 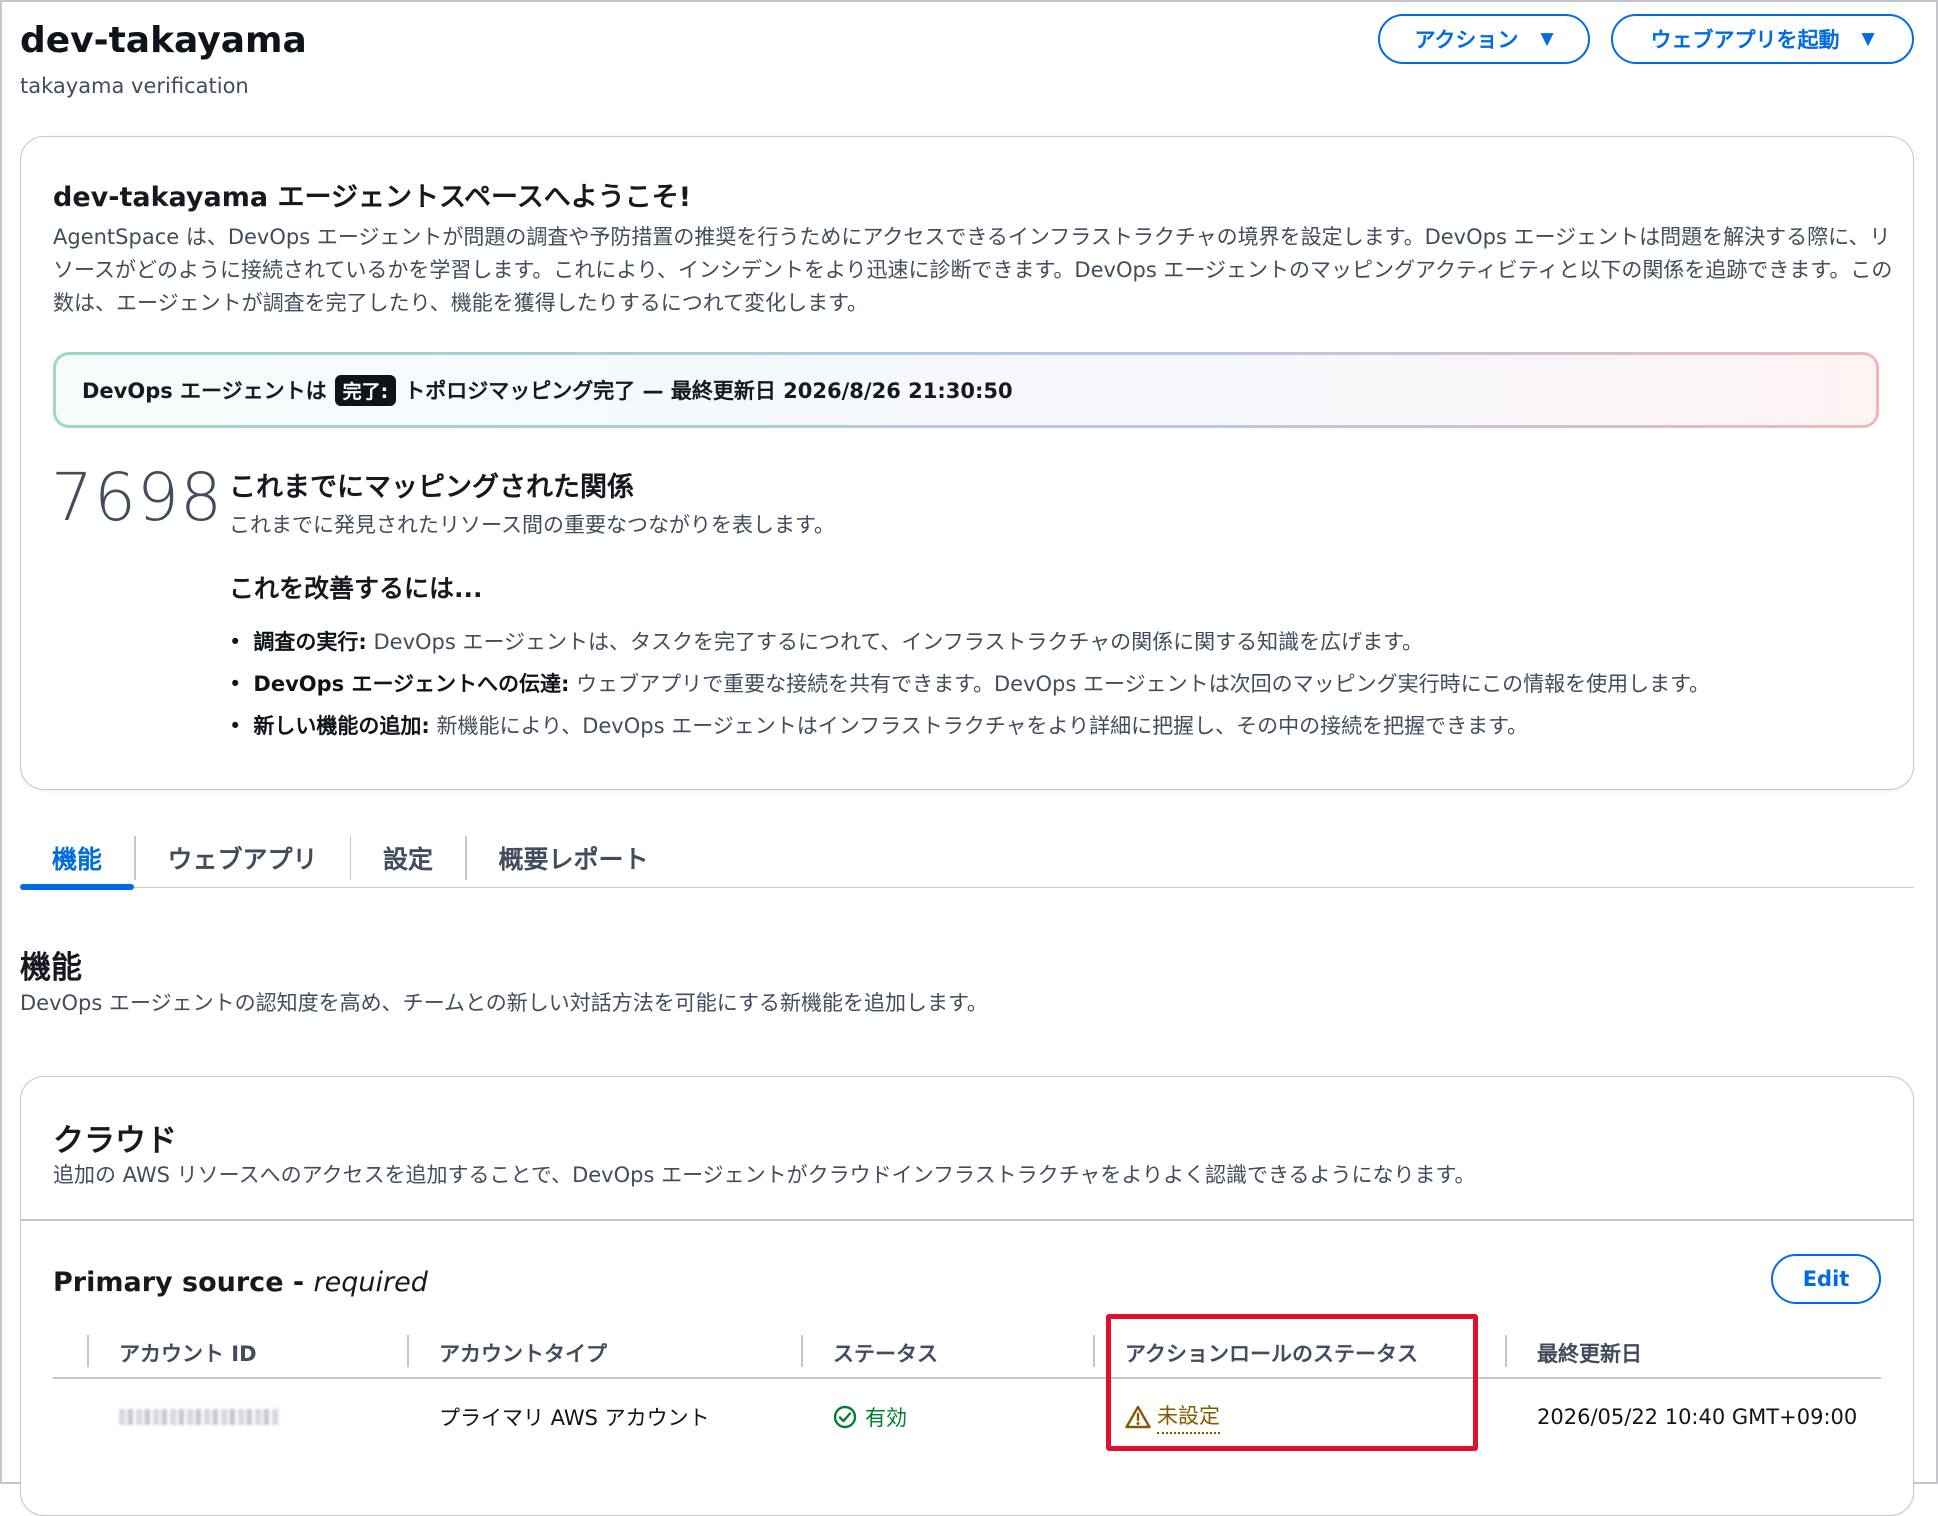 I want to click on status-suffix: トポロジマッピング完了 — 最終更新日 2026/8/26 21:30:50, so click(x=708, y=391).